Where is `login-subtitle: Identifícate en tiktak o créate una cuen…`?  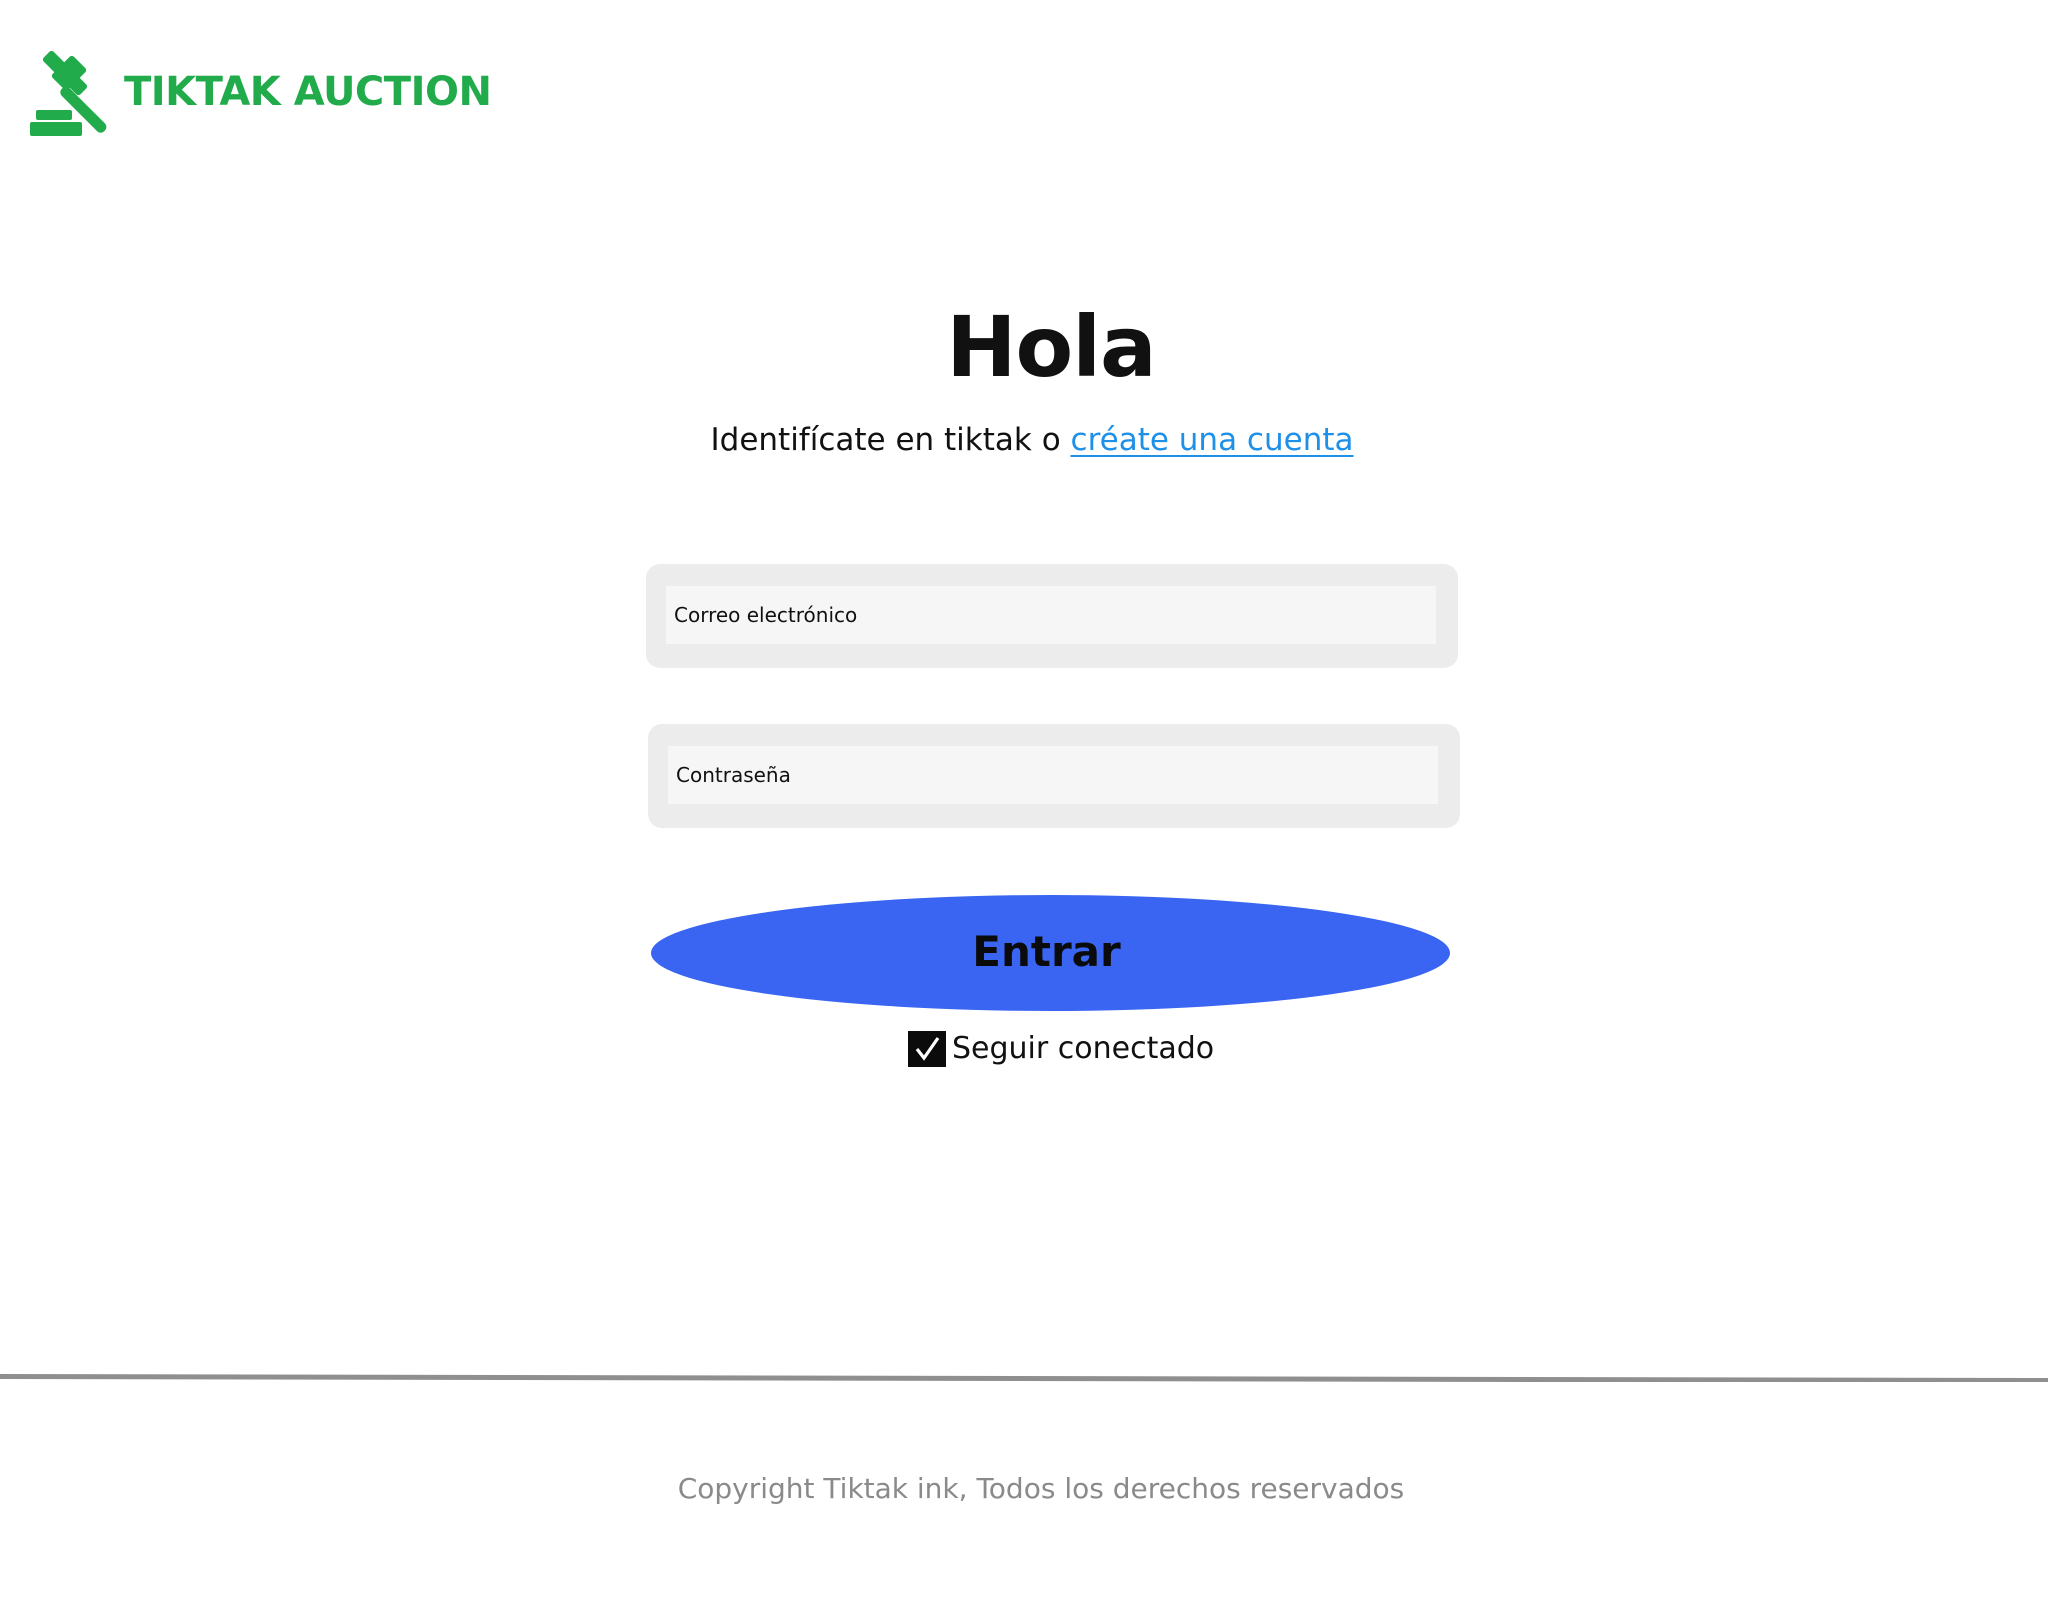
login-subtitle: Identifícate en tiktak o créate una cuen… is located at coordinates (1024, 440).